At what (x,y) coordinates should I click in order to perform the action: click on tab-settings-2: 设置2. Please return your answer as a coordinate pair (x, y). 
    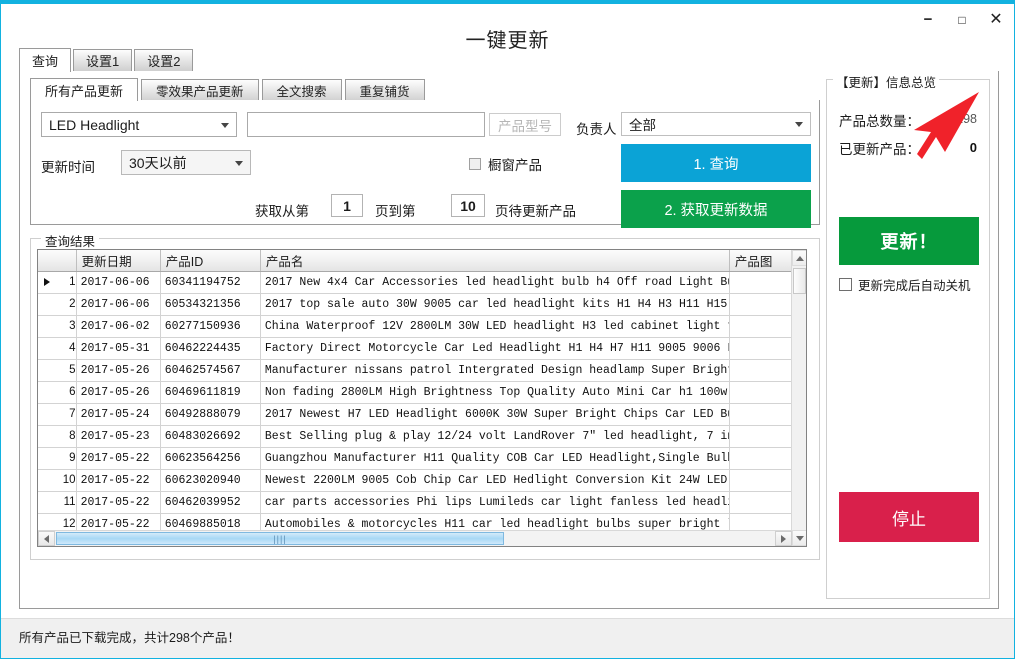
    Looking at the image, I should click on (164, 60).